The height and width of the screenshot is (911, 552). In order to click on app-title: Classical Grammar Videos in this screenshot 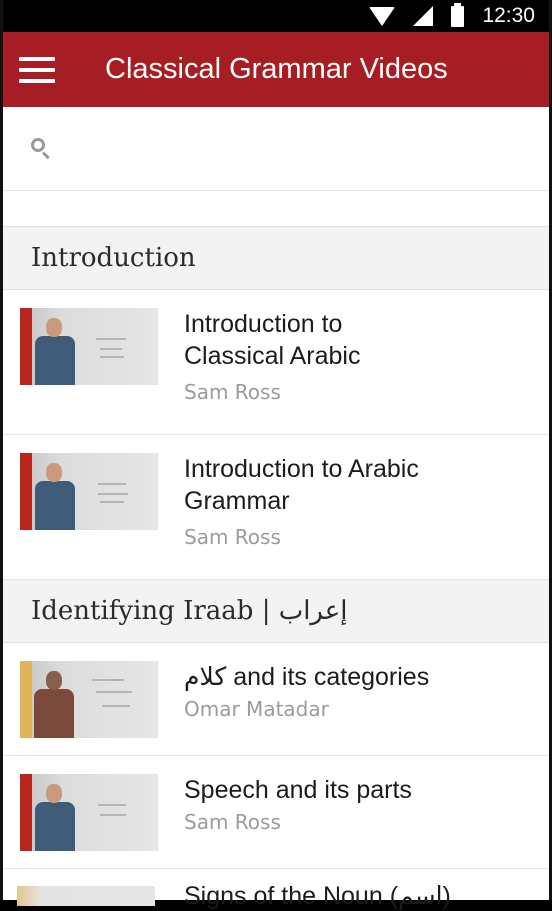, I will do `click(276, 69)`.